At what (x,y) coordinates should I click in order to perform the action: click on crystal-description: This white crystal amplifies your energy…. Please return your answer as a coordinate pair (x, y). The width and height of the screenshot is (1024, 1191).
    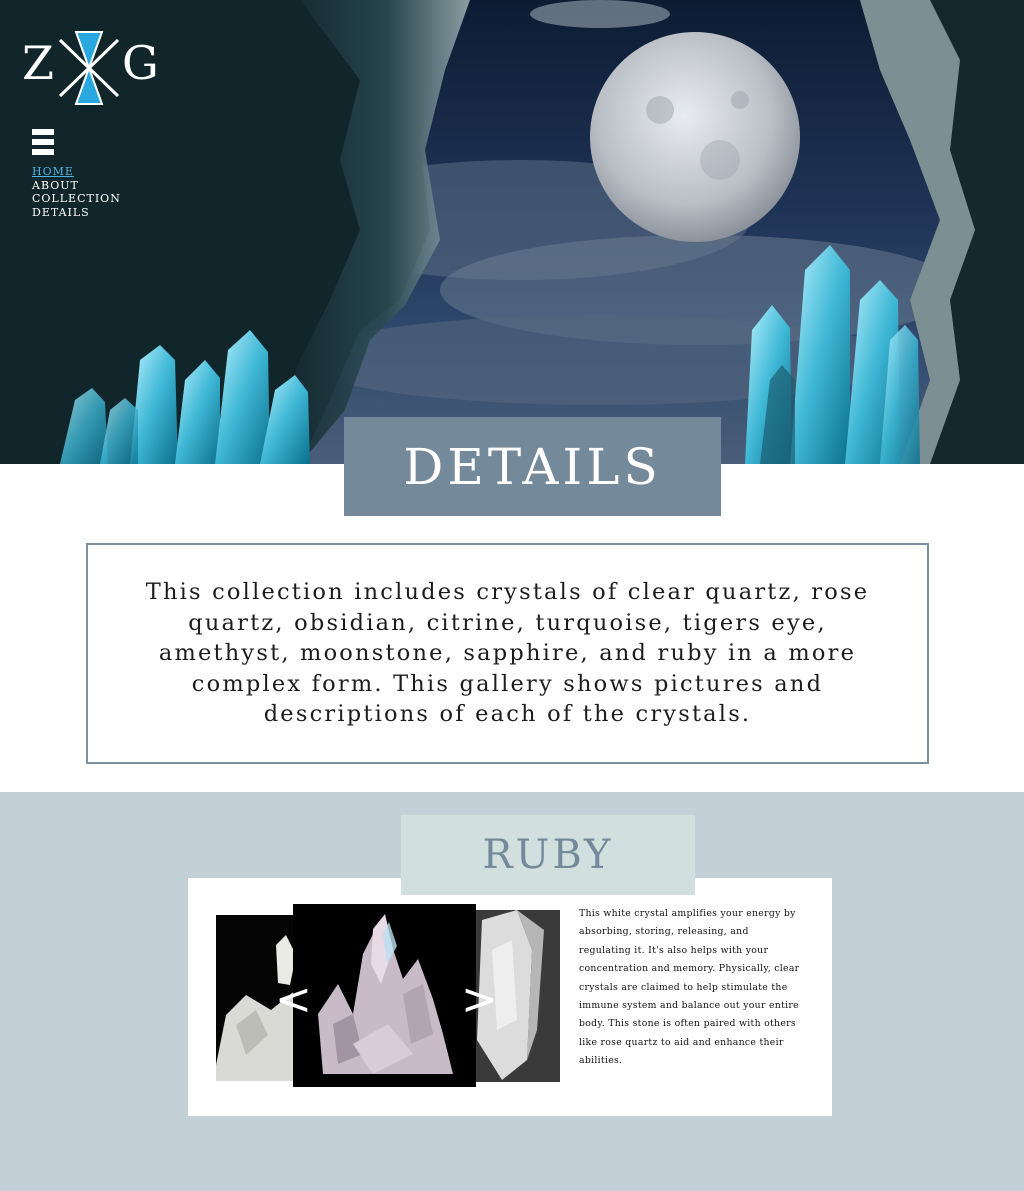
    Looking at the image, I should click on (689, 987).